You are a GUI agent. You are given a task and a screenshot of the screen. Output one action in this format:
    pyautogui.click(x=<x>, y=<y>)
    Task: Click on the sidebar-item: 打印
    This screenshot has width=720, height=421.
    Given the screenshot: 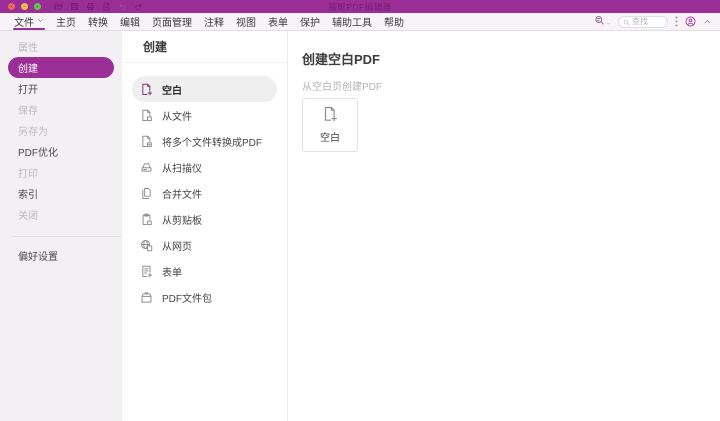 What is the action you would take?
    pyautogui.click(x=61, y=172)
    